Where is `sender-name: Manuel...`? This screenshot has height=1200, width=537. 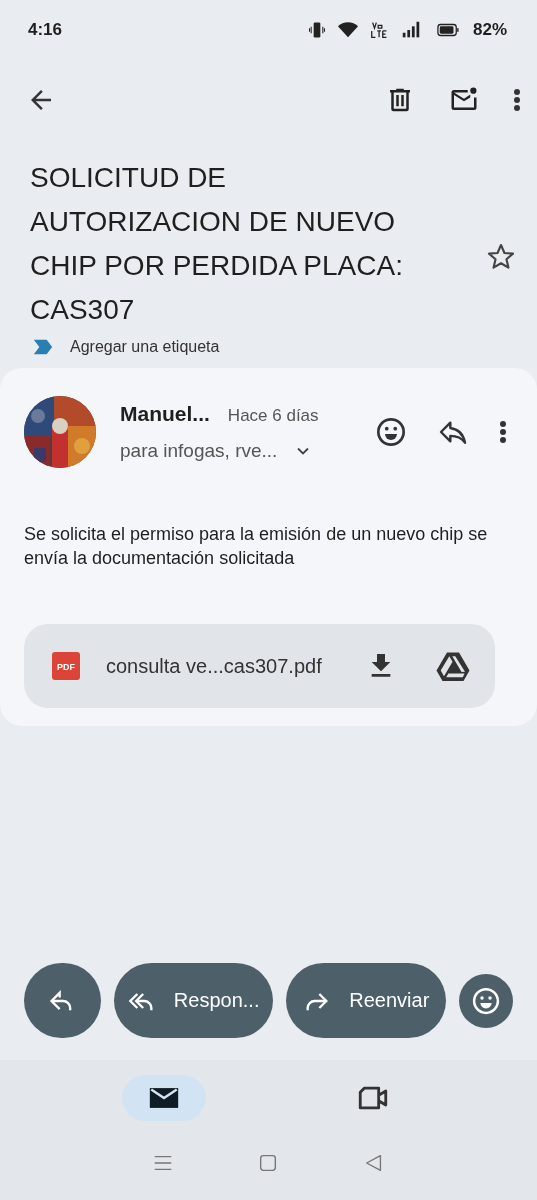
sender-name: Manuel... is located at coordinates (165, 414).